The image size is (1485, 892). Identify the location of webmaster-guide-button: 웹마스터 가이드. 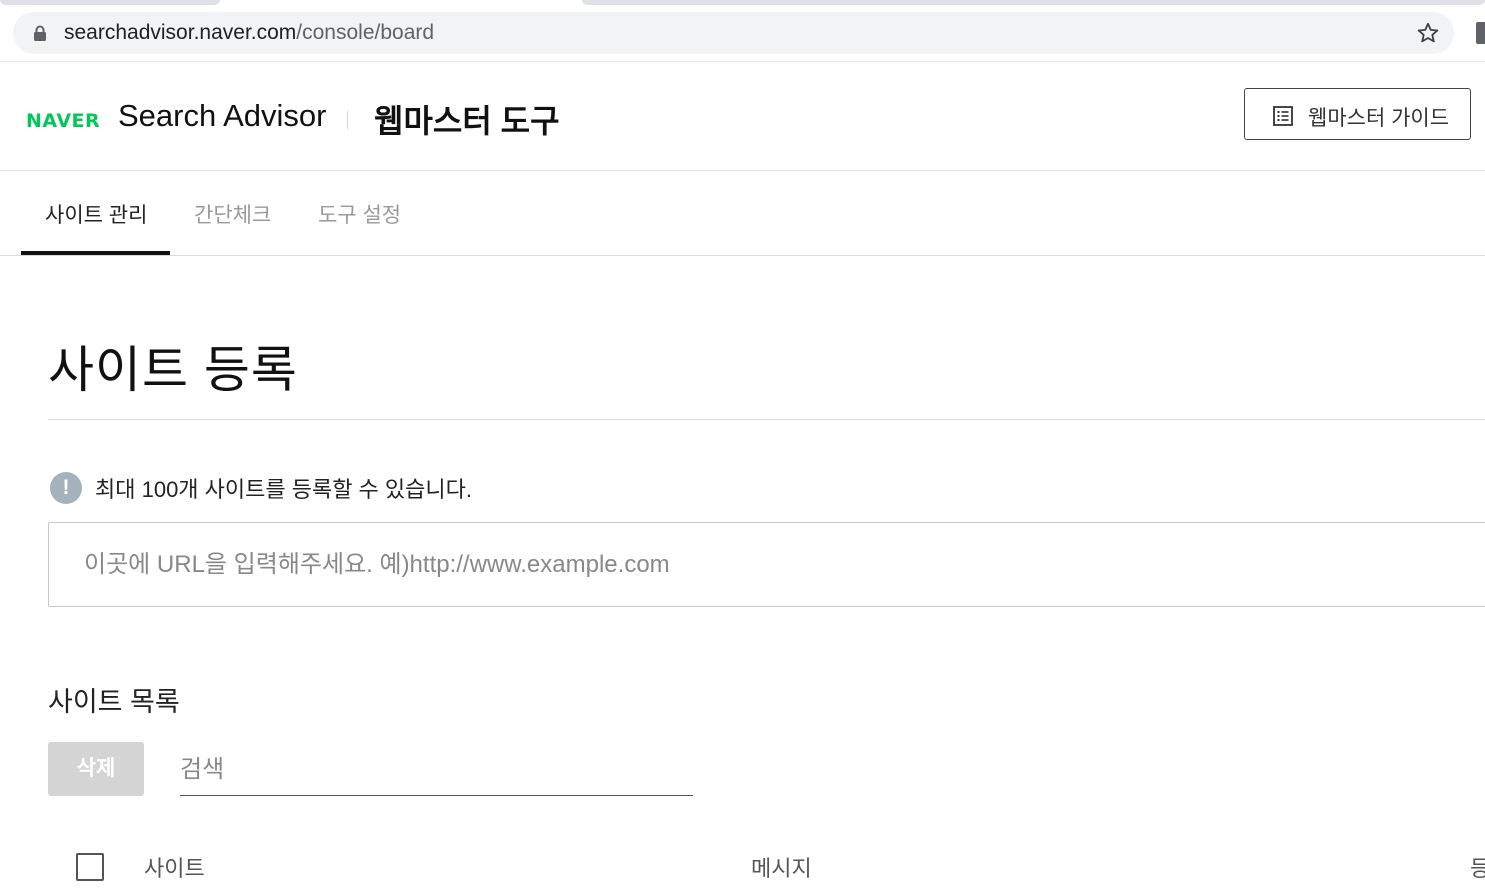
(1357, 114).